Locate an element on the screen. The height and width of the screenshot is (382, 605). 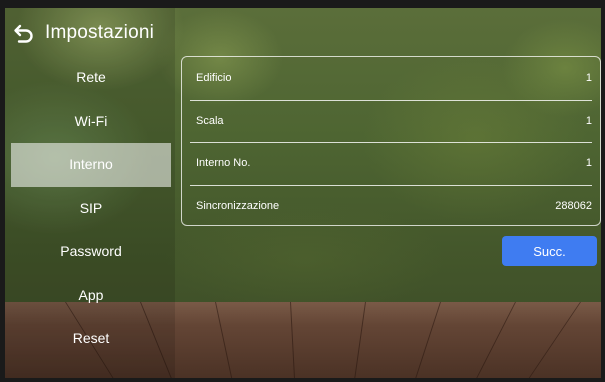
setting-label: Edificio is located at coordinates (214, 78).